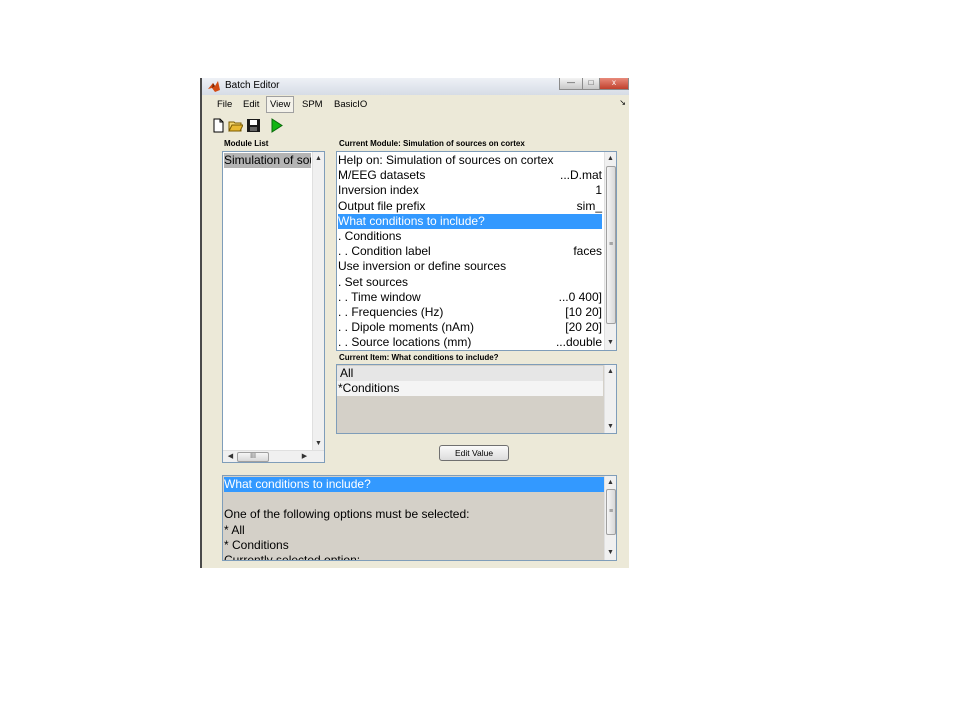 This screenshot has width=960, height=720. I want to click on vscroll-thumb: ≡, so click(611, 245).